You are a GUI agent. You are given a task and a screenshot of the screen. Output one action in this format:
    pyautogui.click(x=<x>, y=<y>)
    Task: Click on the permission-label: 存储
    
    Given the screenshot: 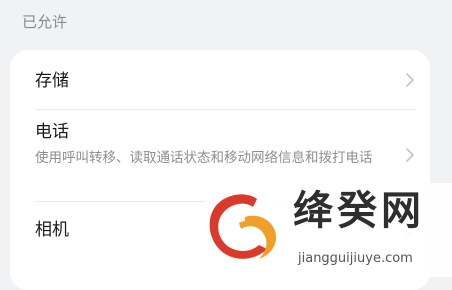 What is the action you would take?
    pyautogui.click(x=52, y=81)
    